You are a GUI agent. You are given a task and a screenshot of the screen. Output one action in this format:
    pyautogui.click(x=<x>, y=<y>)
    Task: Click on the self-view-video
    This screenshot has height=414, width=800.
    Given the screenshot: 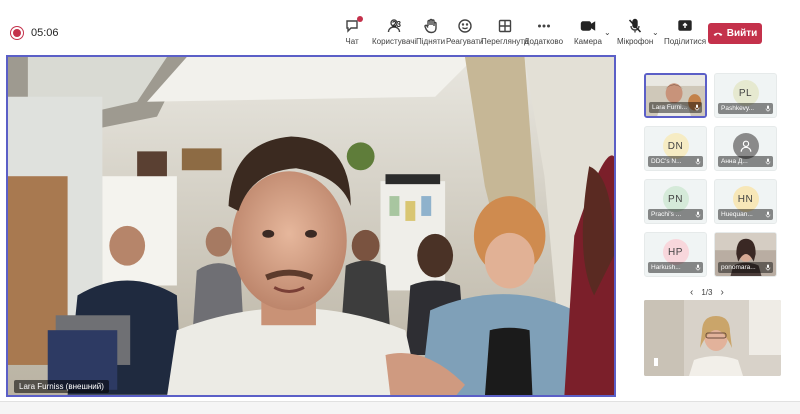 What is the action you would take?
    pyautogui.click(x=712, y=338)
    